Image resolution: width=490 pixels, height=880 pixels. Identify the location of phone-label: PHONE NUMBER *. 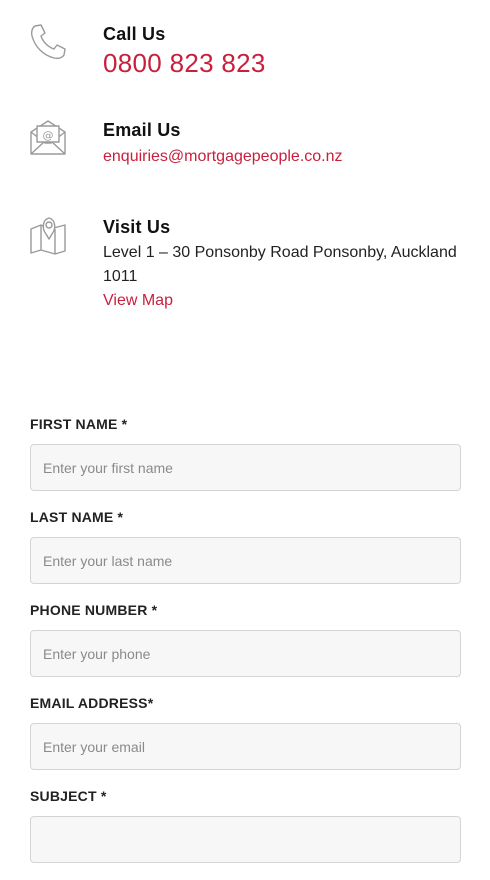
(94, 610).